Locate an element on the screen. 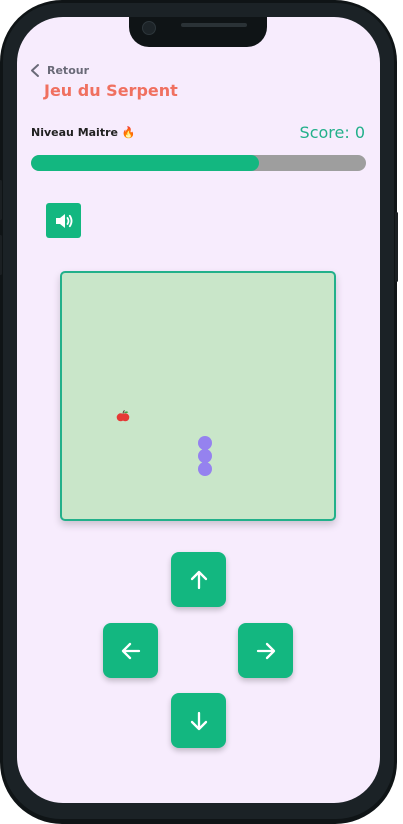 This screenshot has height=824, width=403. down-button is located at coordinates (198, 720).